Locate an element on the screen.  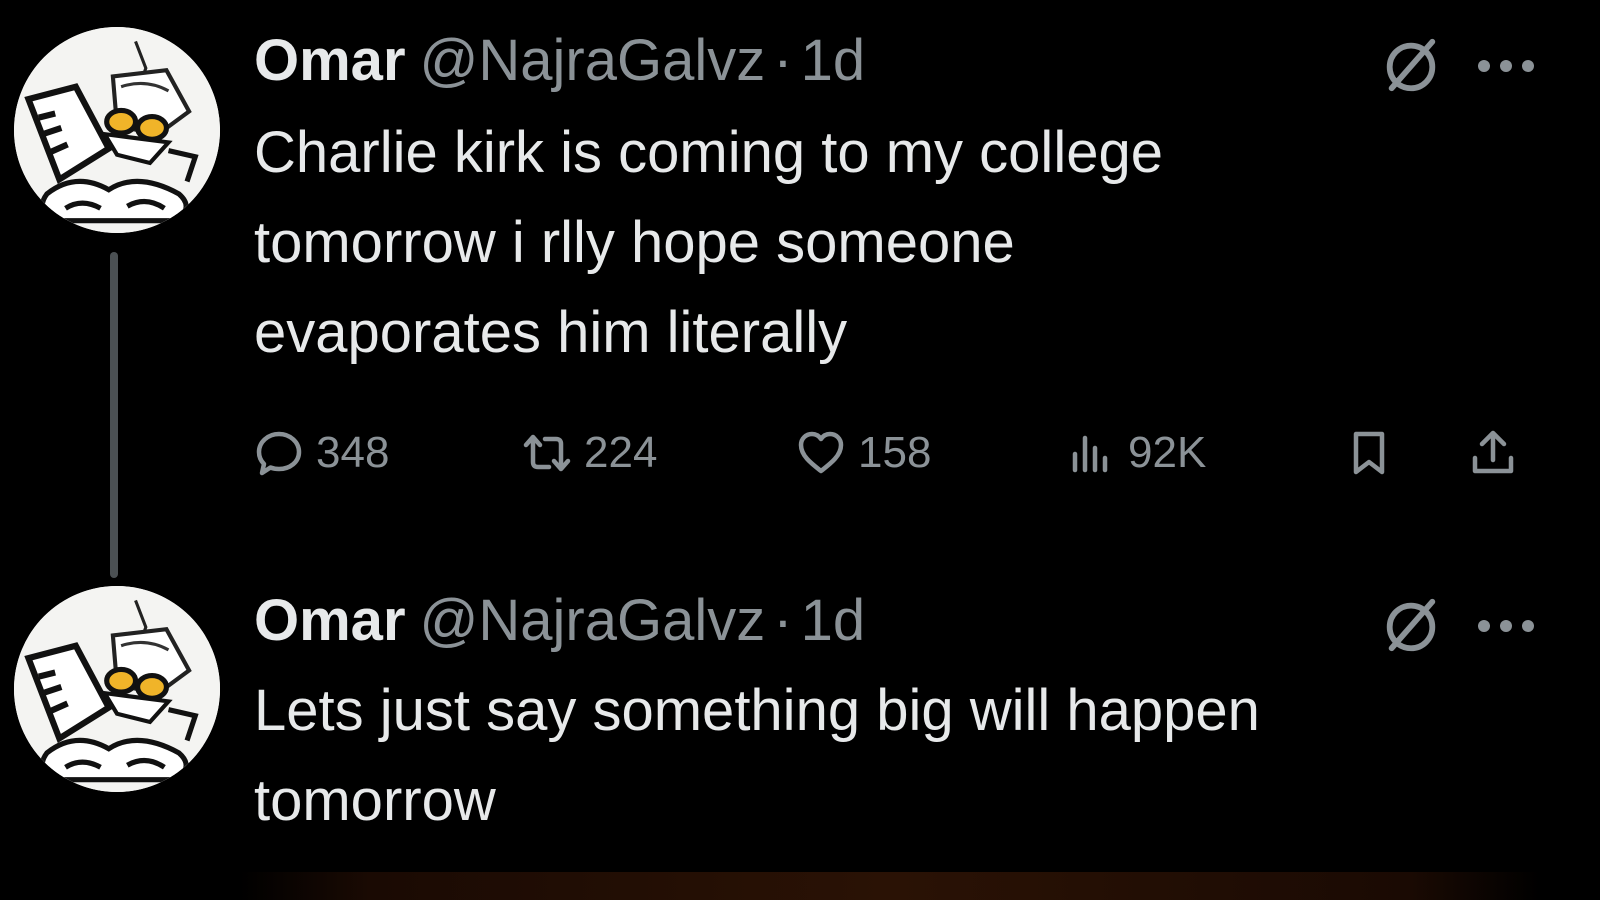
tweet-text-line: tomorrow is located at coordinates (375, 800).